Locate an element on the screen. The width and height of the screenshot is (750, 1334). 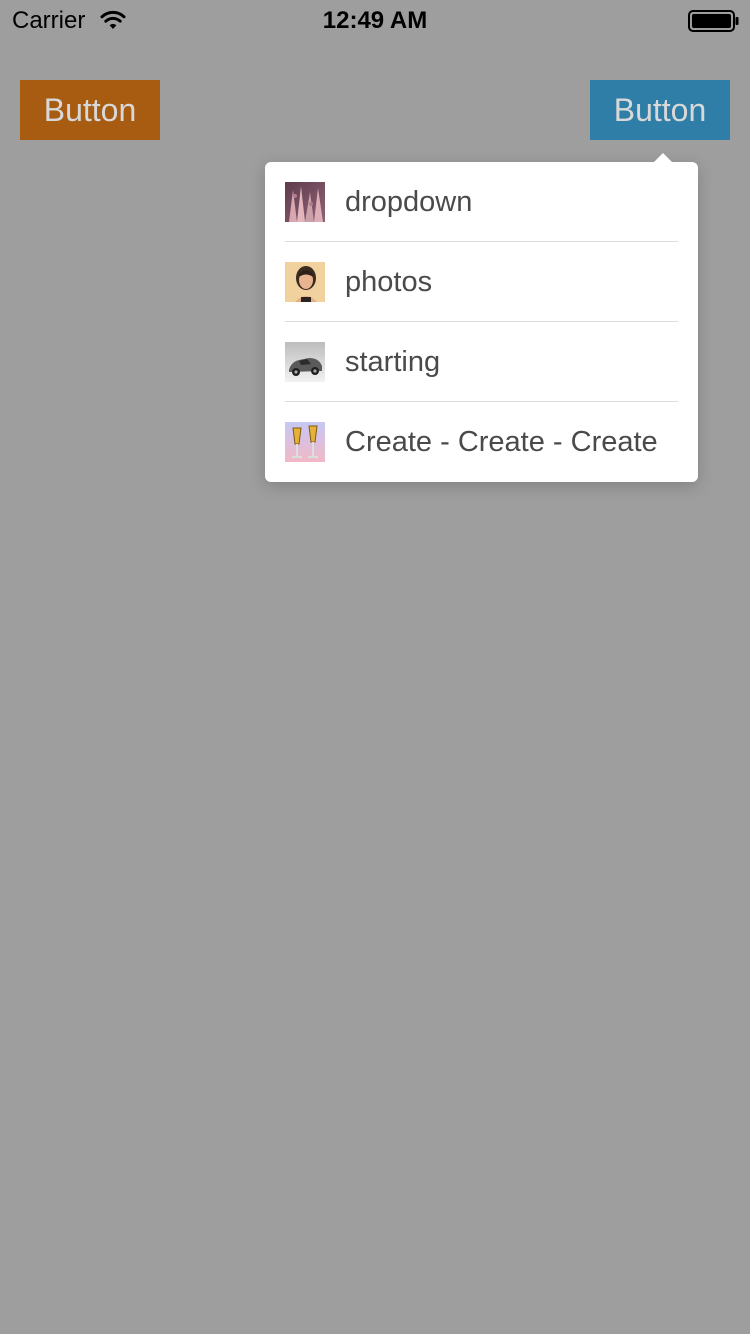
right-button: Button is located at coordinates (660, 110).